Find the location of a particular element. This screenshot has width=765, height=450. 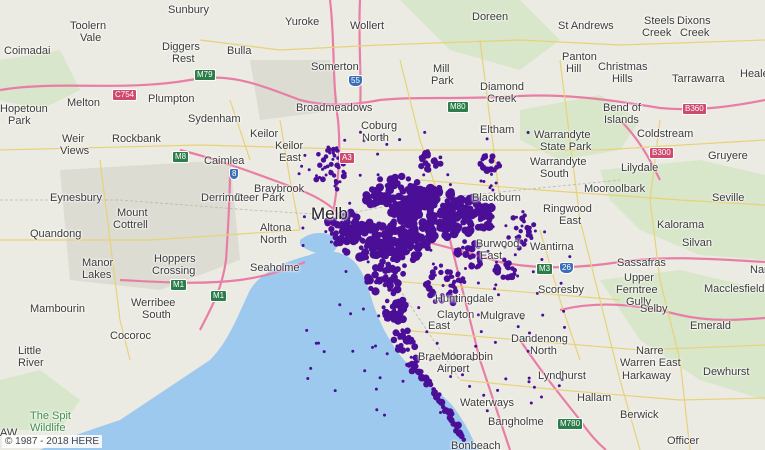

place-label: Mooroolbark is located at coordinates (615, 189).